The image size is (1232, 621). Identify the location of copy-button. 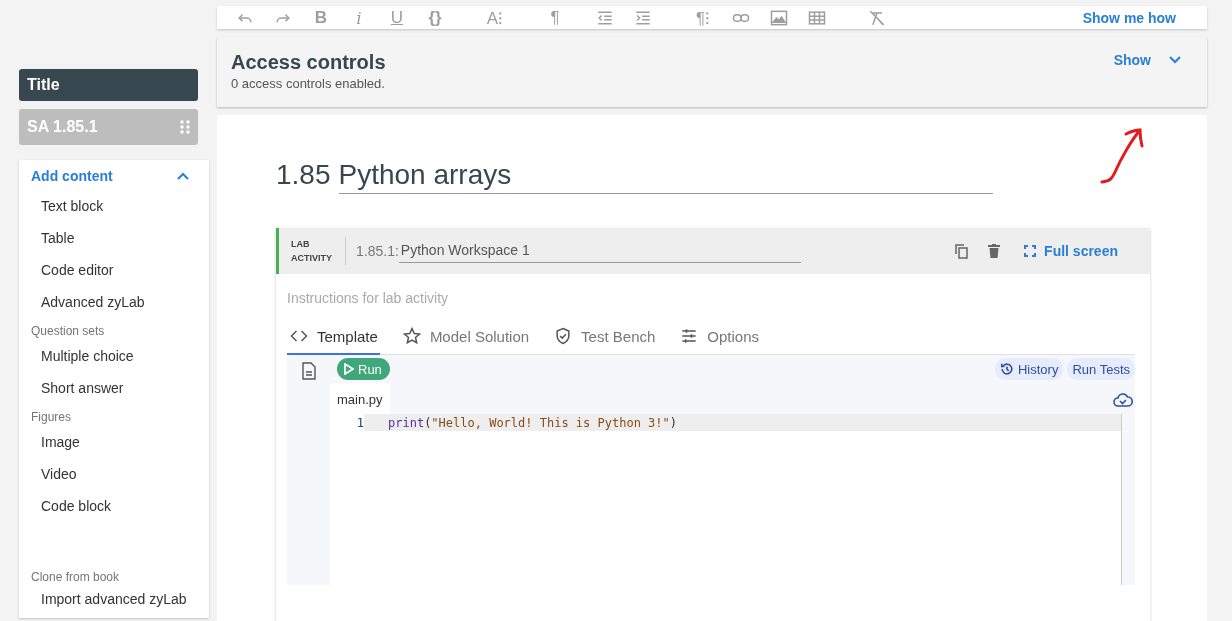
(962, 251).